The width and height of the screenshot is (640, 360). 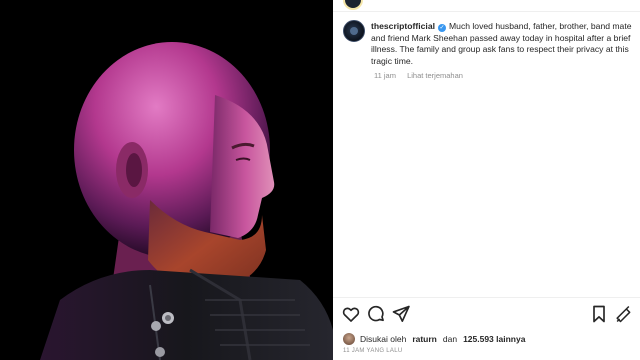 I want to click on post-header, so click(x=486, y=6).